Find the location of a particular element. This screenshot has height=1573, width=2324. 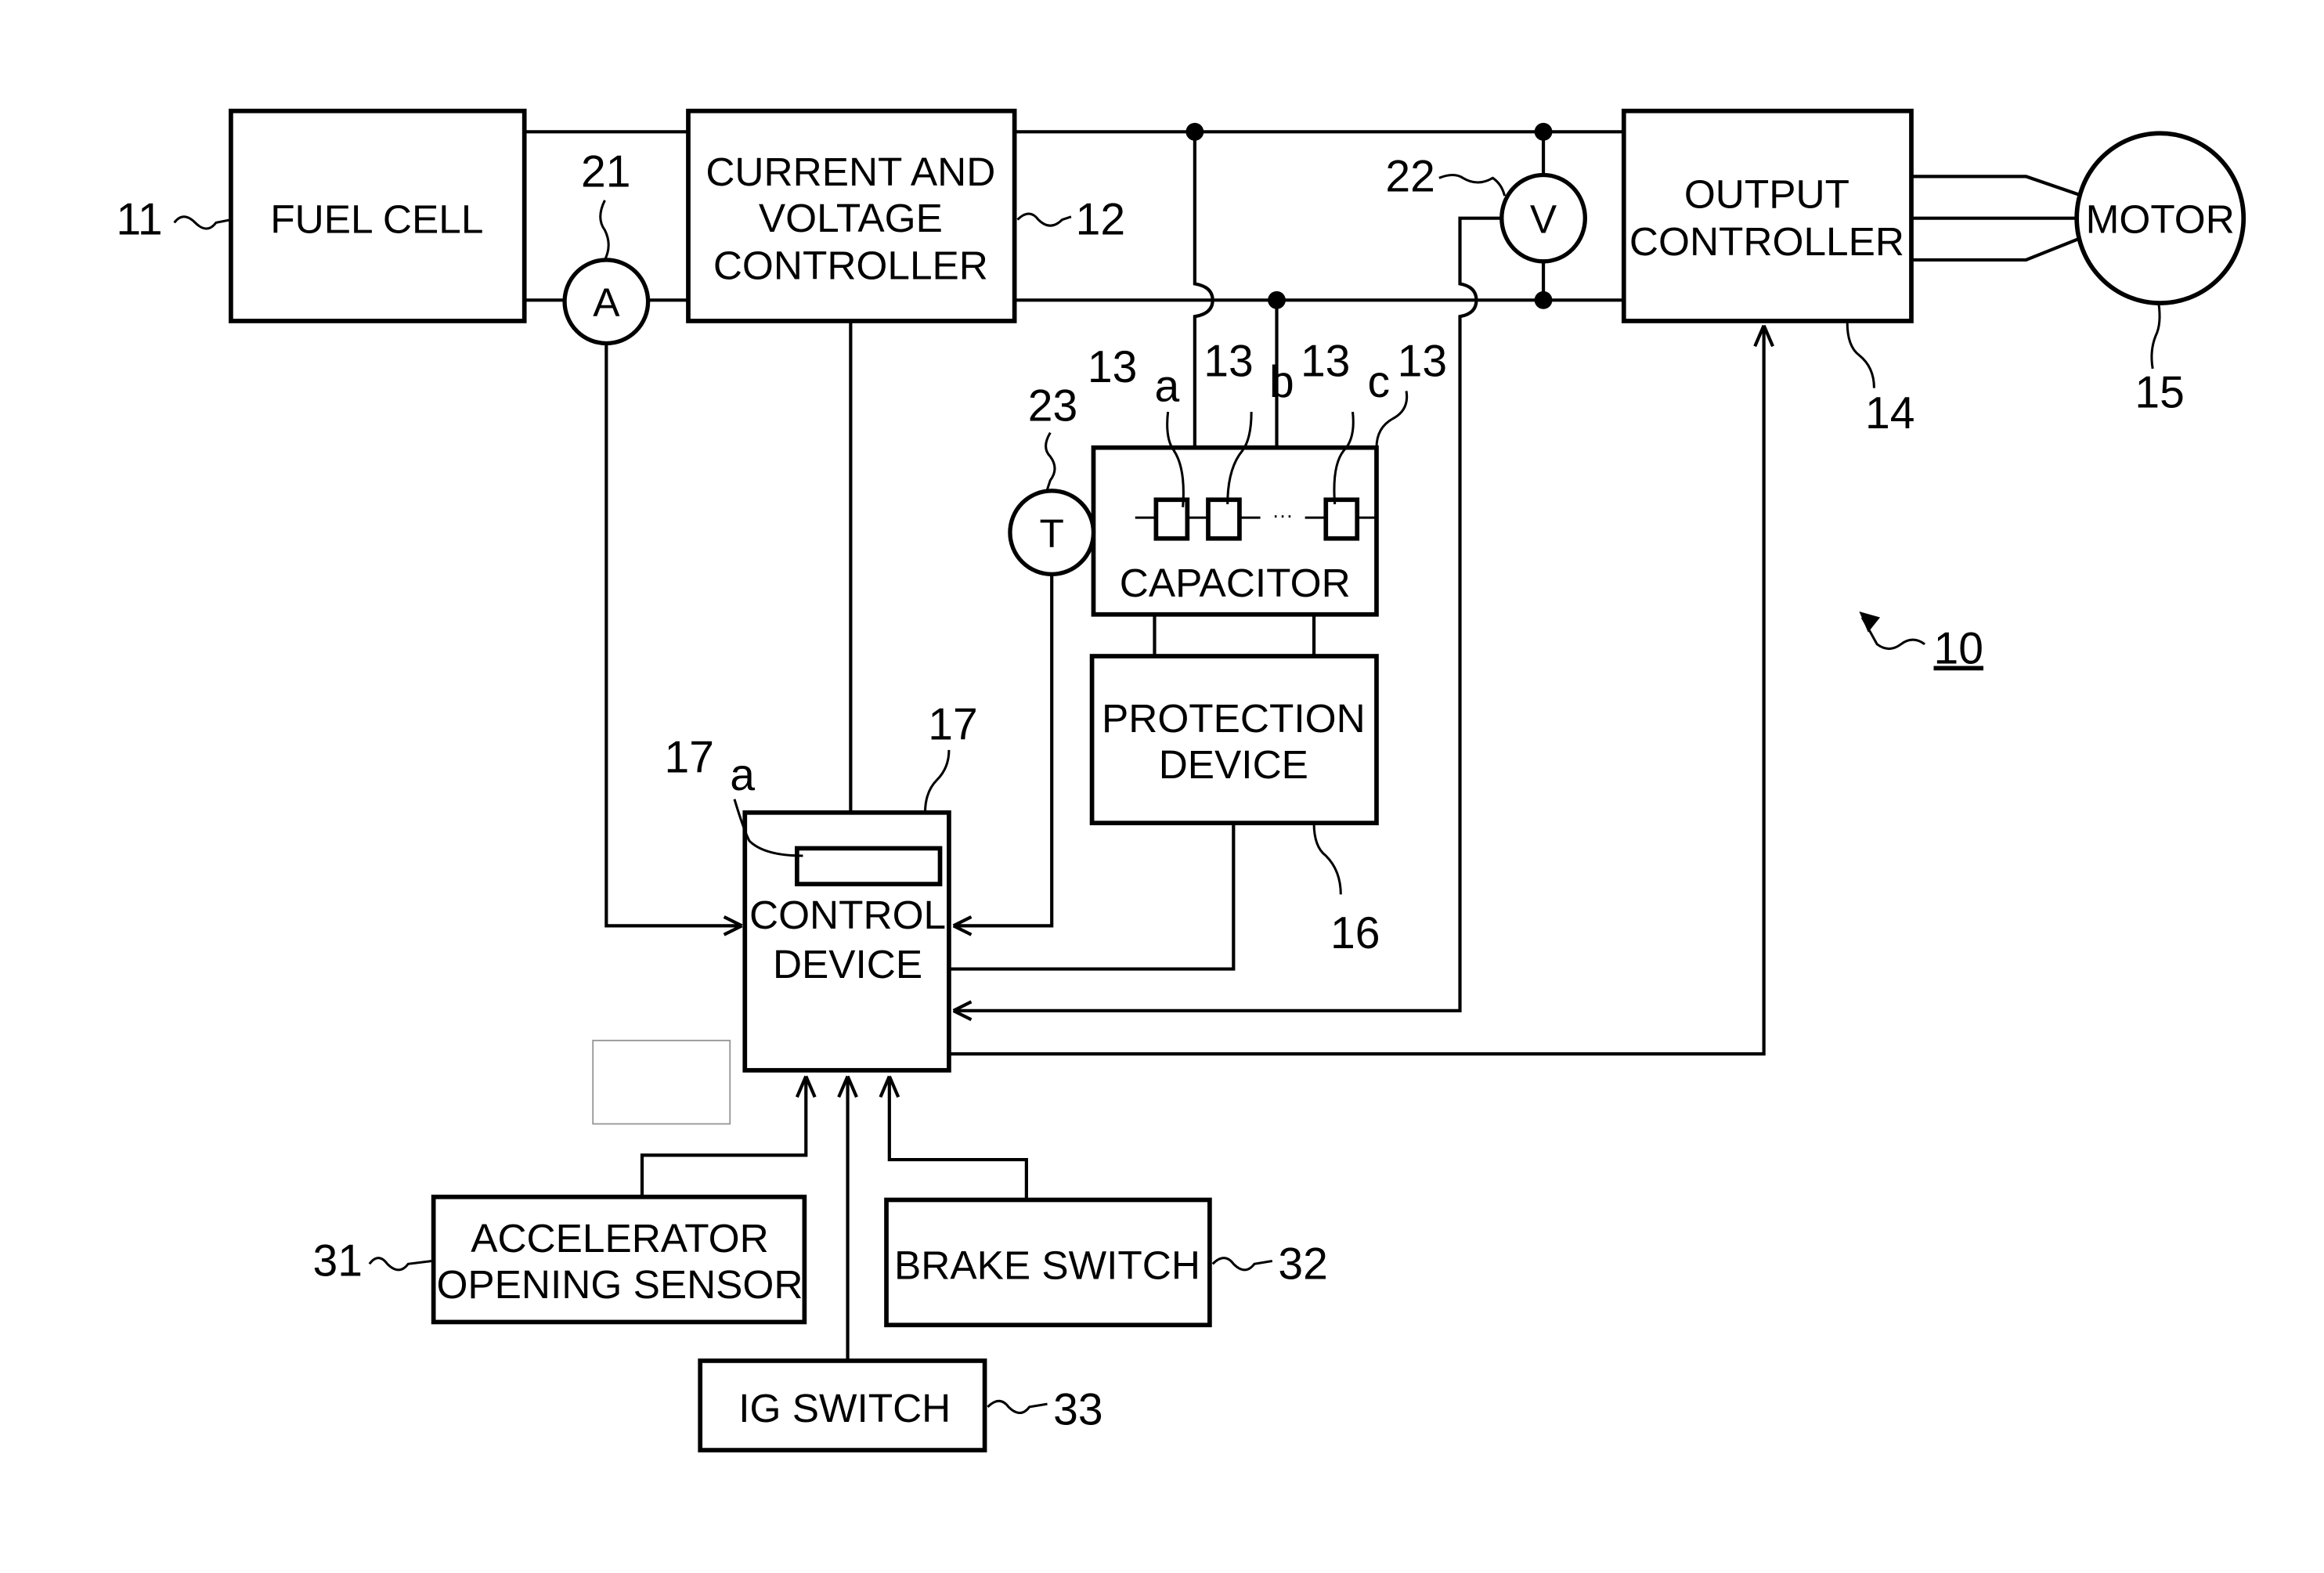

thermometer: T is located at coordinates (1052, 533).